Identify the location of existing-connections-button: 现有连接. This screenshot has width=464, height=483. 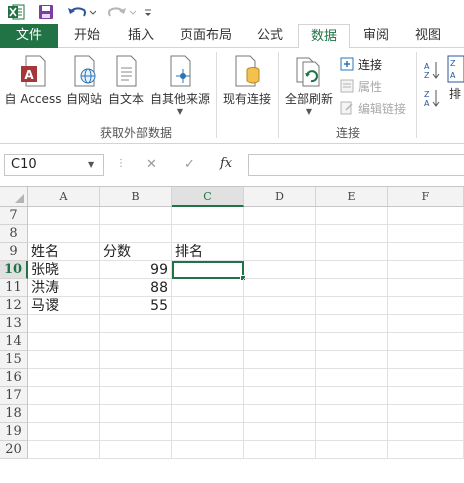
(247, 80).